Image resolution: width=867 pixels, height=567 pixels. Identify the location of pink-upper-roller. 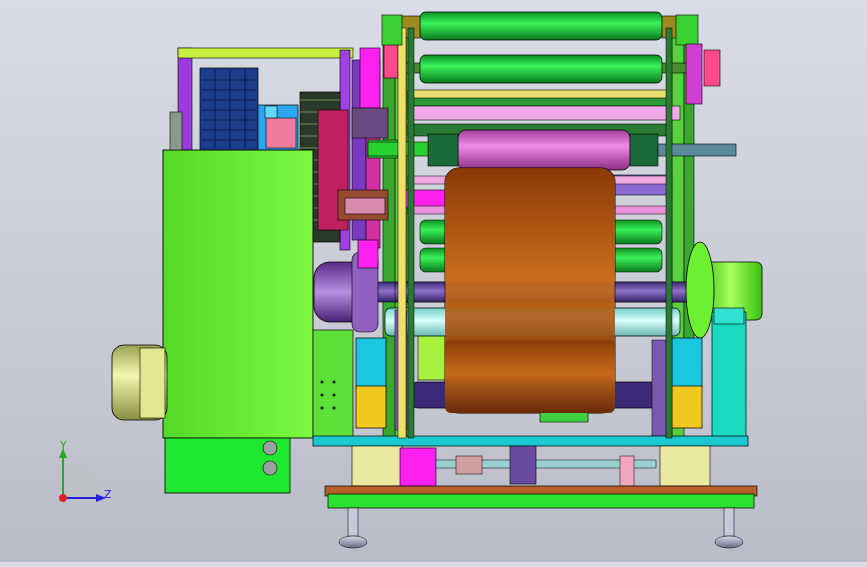
(544, 150).